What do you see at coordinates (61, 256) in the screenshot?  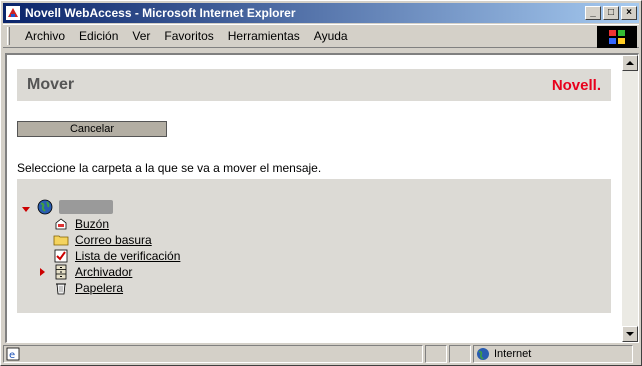 I see `checklist-icon` at bounding box center [61, 256].